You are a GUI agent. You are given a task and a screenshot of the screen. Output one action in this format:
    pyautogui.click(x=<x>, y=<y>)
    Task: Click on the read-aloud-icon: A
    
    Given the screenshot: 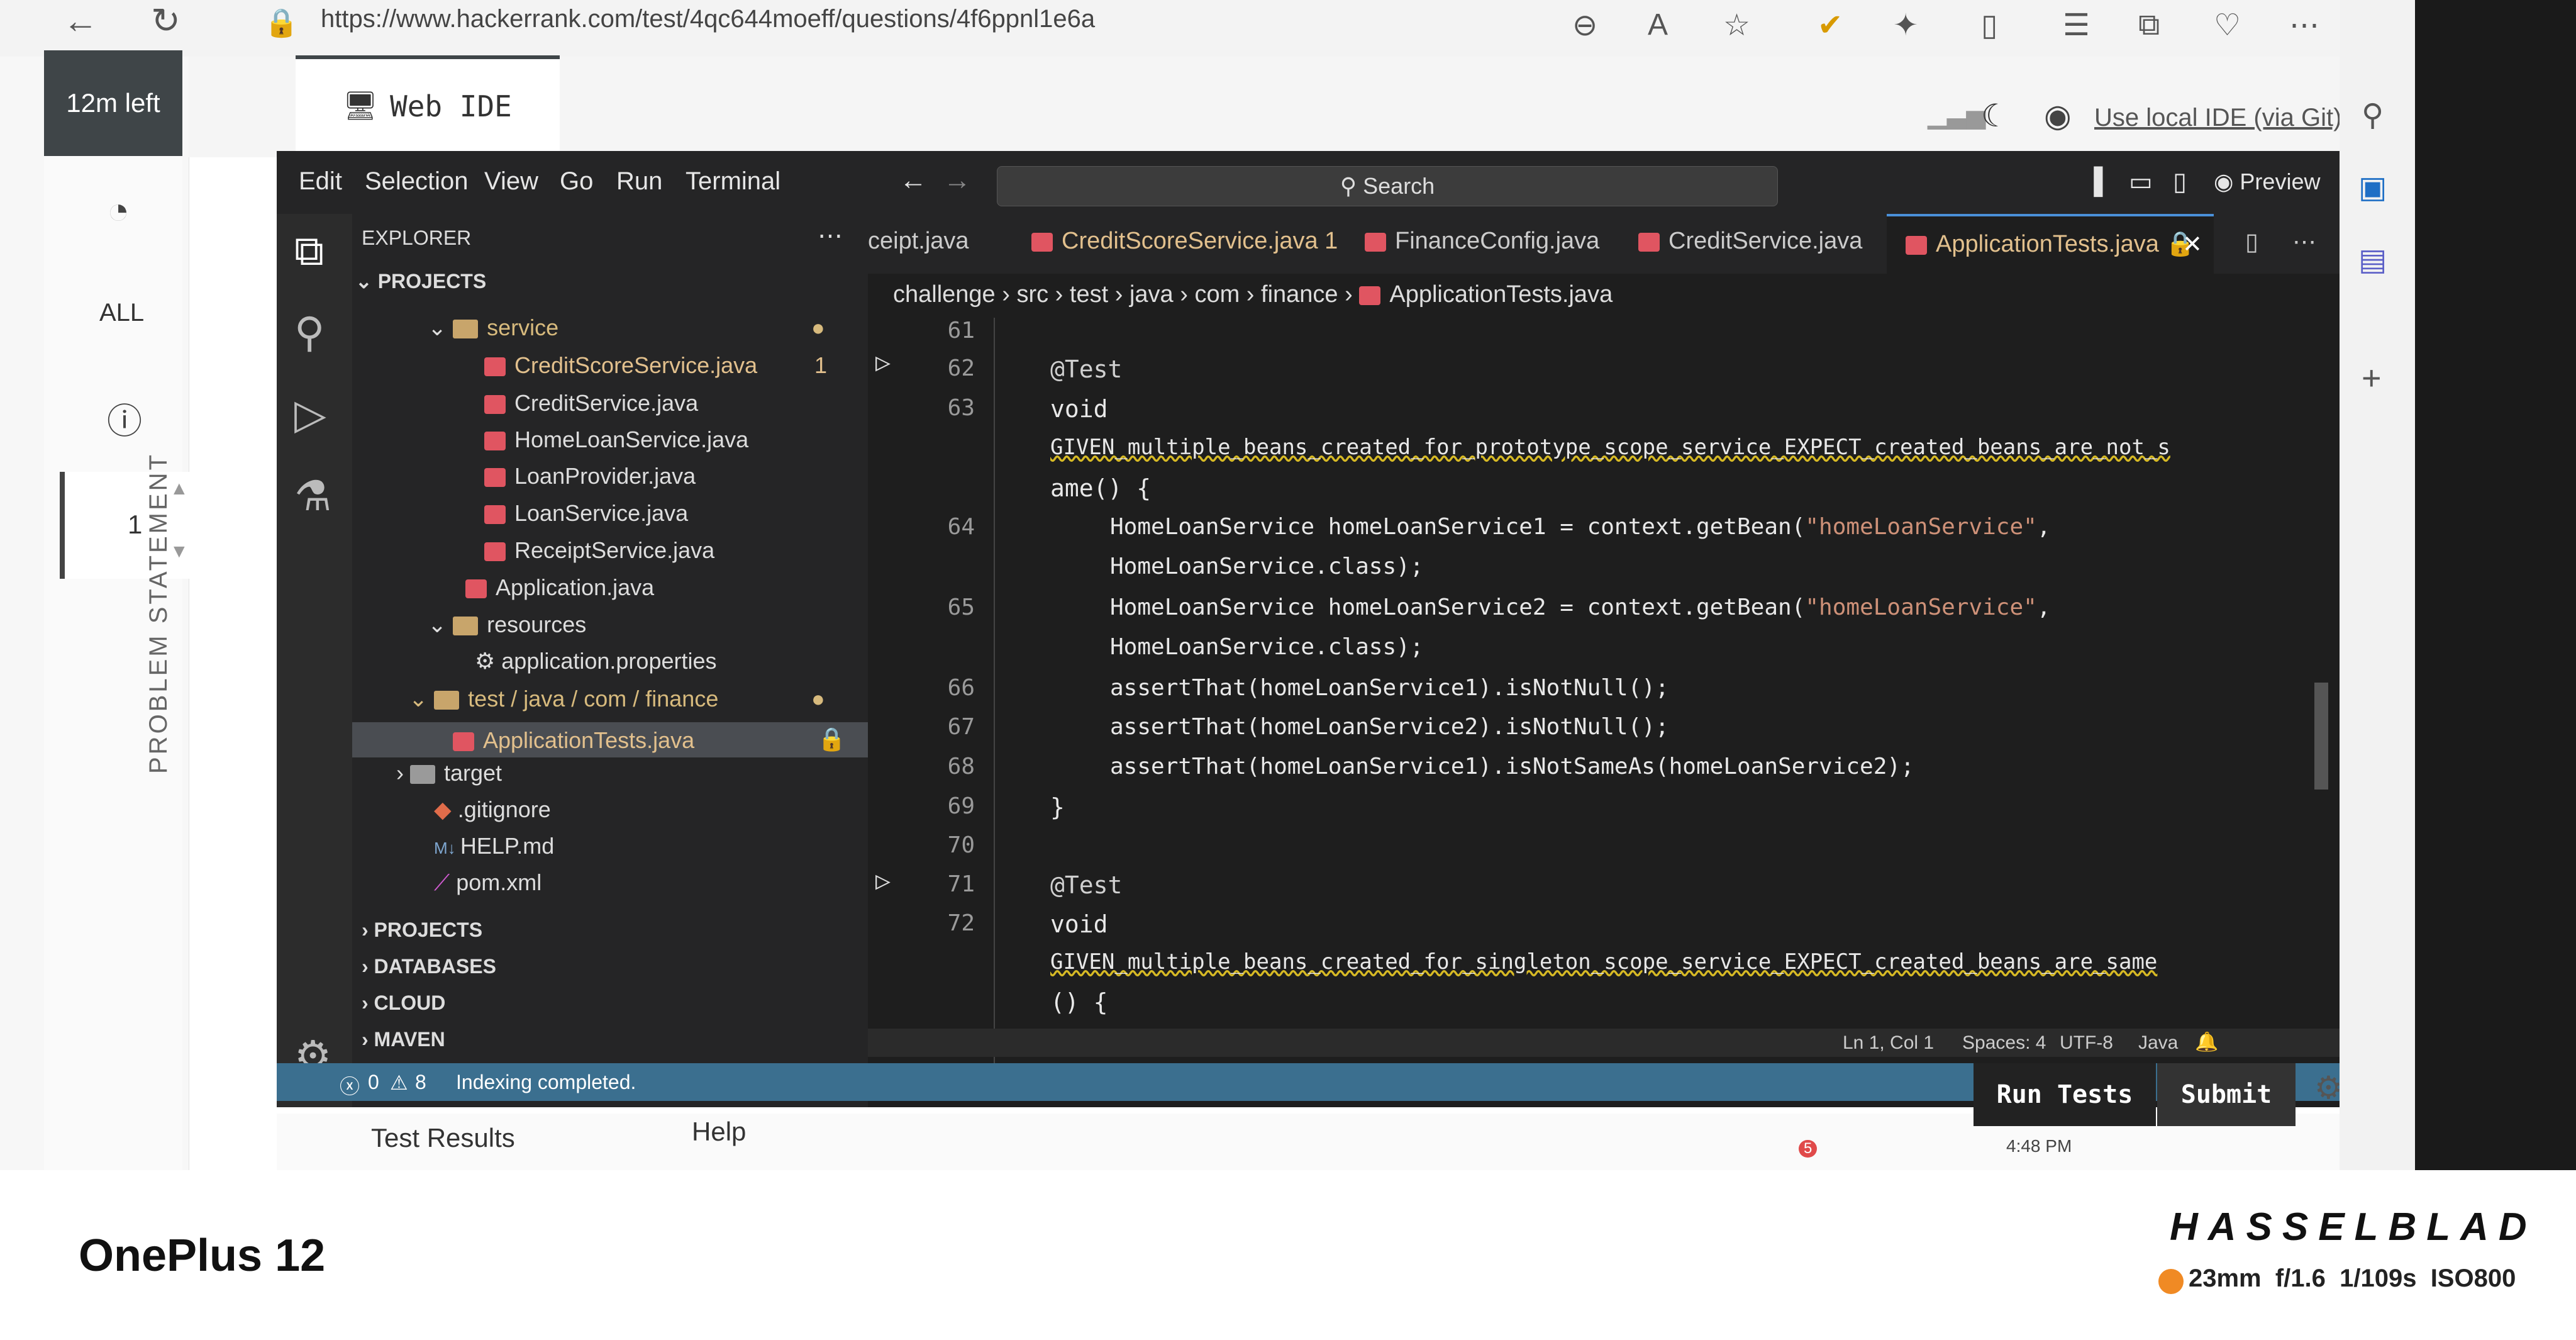 What is the action you would take?
    pyautogui.click(x=1658, y=25)
    